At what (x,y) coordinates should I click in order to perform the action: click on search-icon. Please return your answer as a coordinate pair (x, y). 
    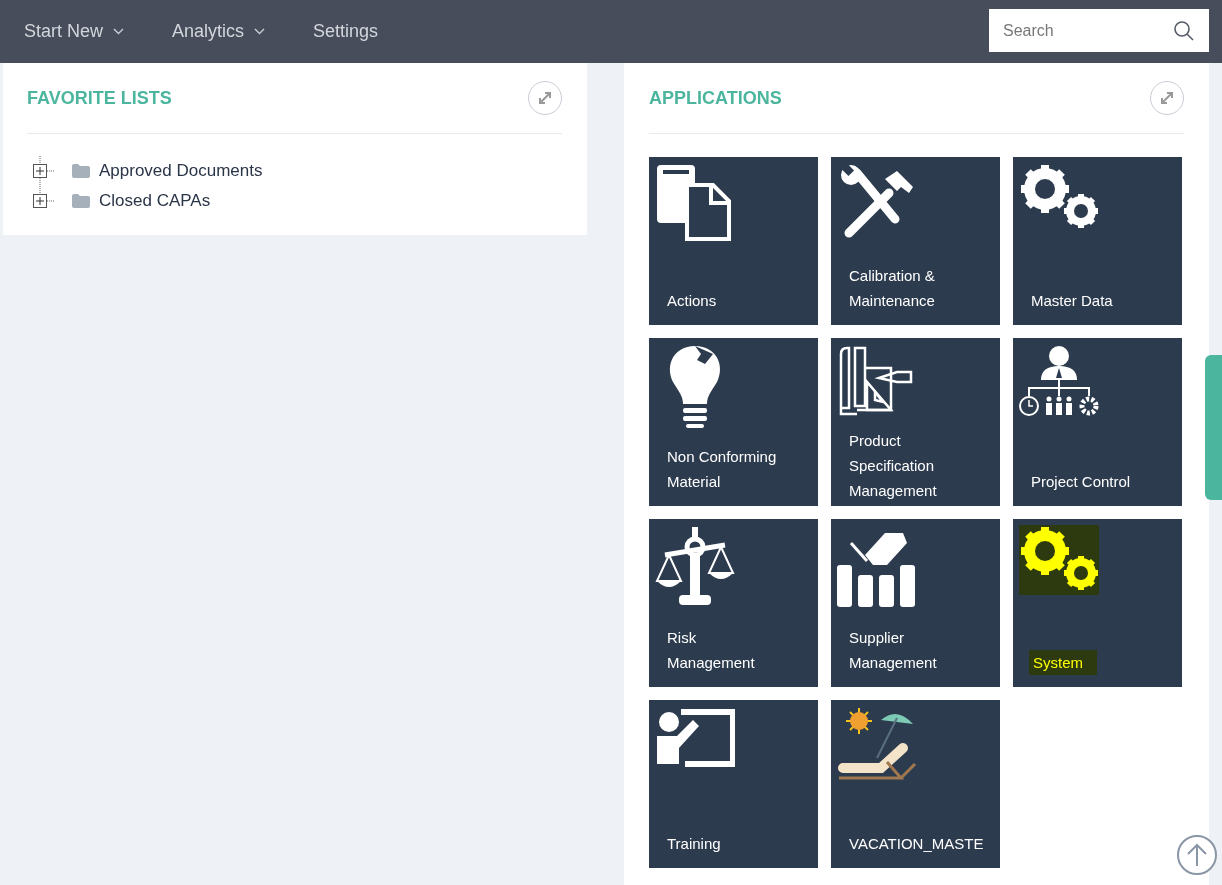
    Looking at the image, I should click on (1184, 31).